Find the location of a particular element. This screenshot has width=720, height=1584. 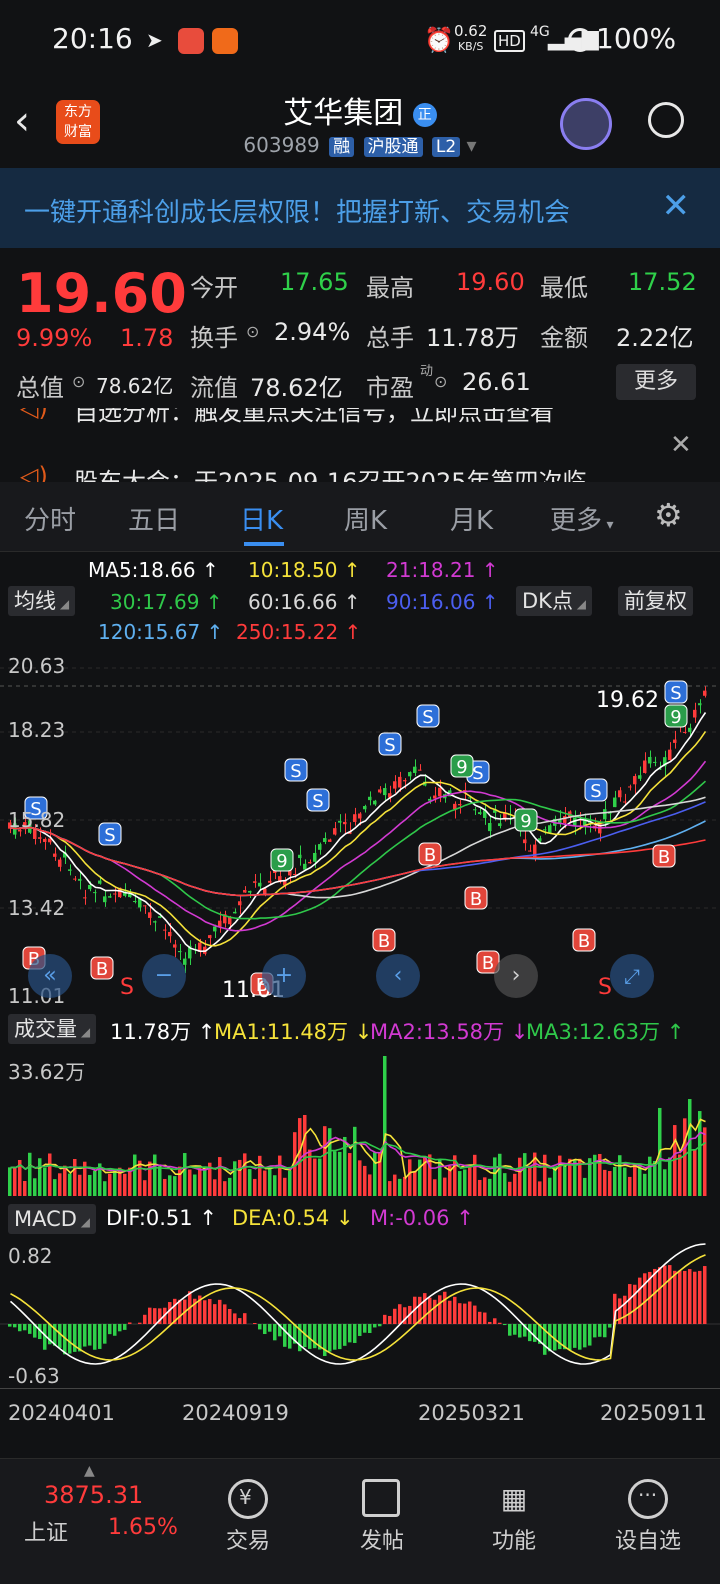

dots-glyph: ··· is located at coordinates (648, 1495).